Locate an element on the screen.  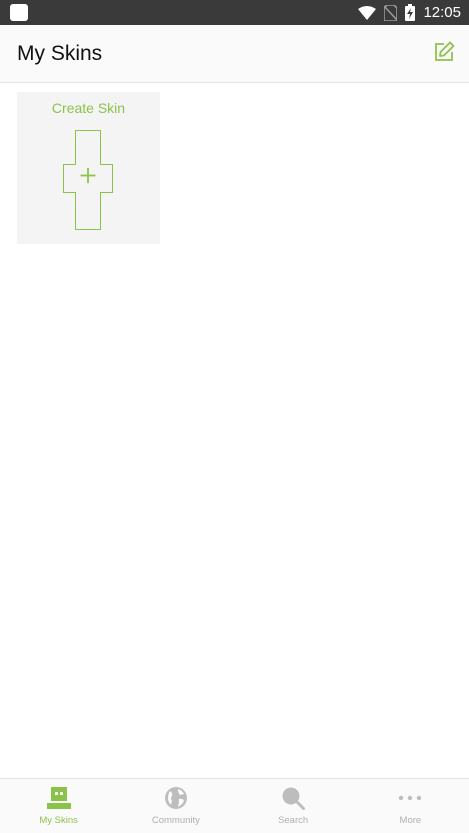
globe-icon is located at coordinates (176, 798).